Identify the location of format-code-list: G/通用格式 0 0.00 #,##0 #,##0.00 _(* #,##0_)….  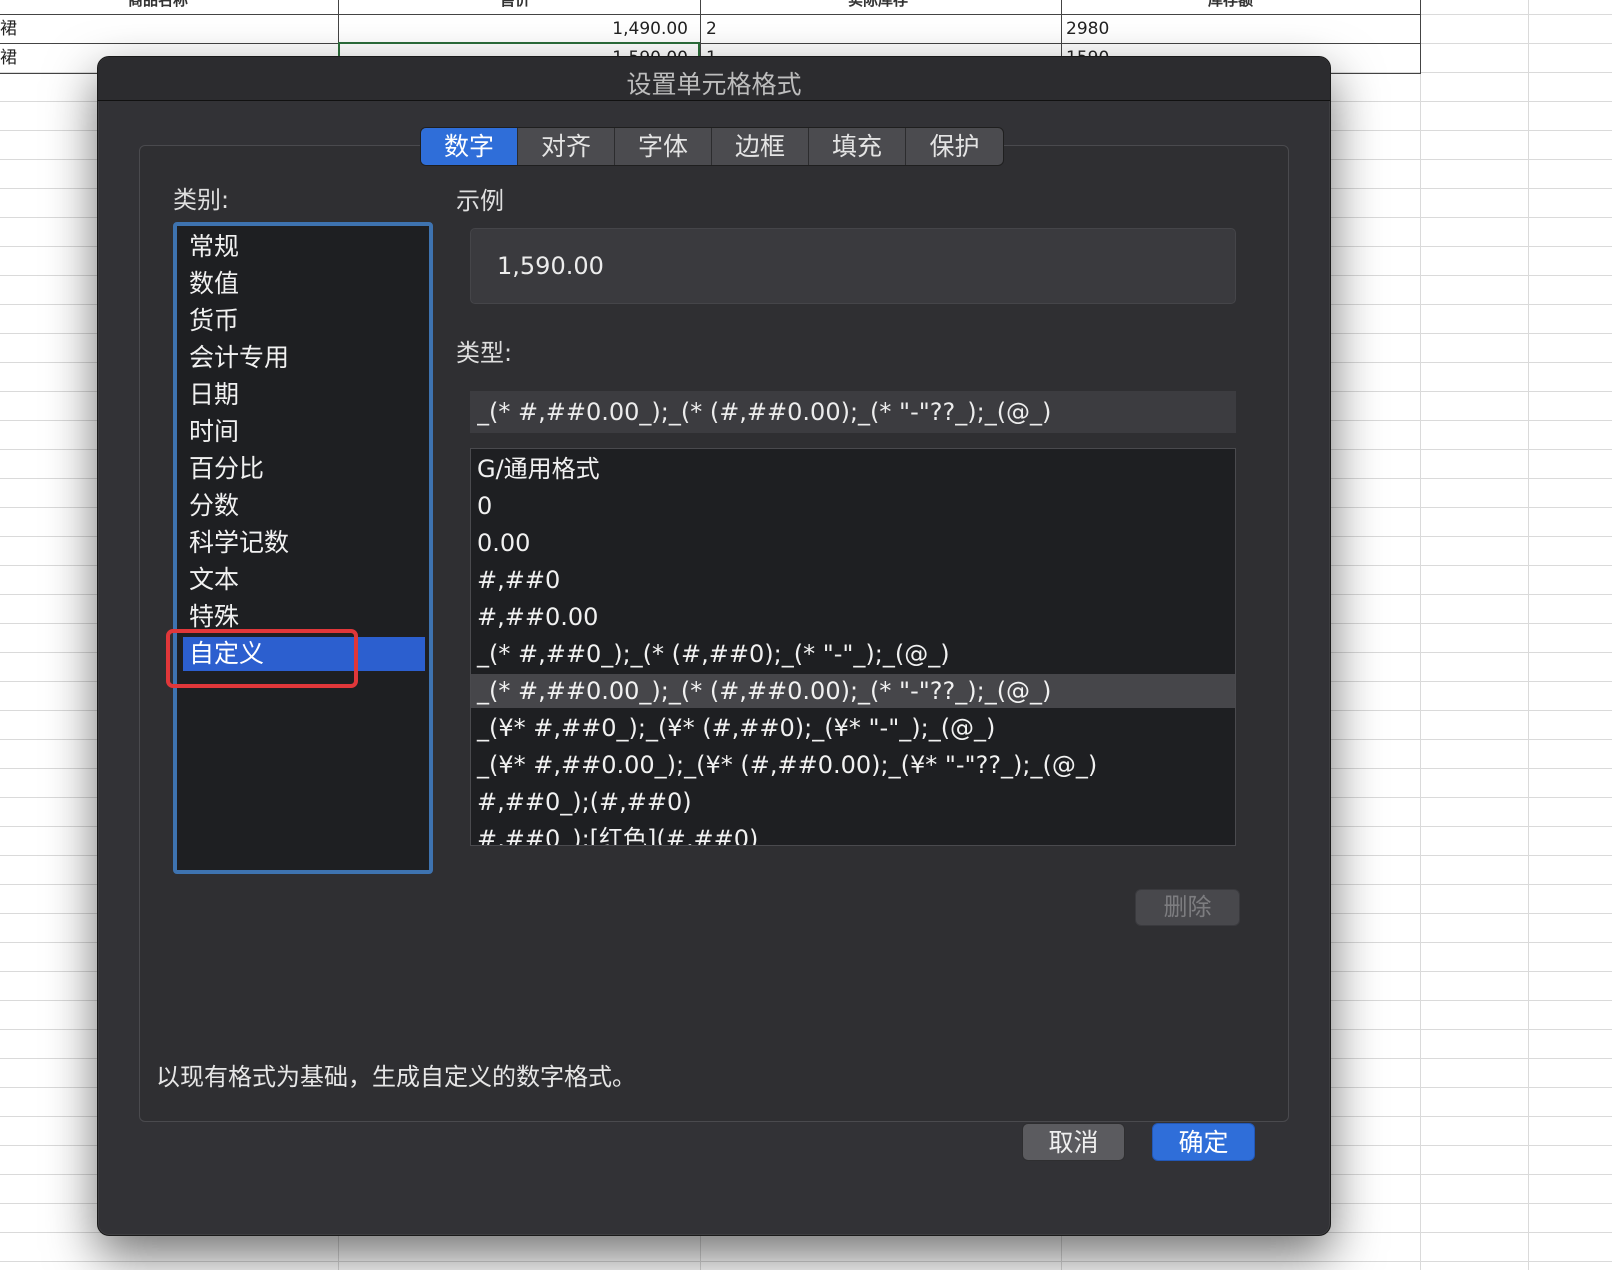
(853, 647).